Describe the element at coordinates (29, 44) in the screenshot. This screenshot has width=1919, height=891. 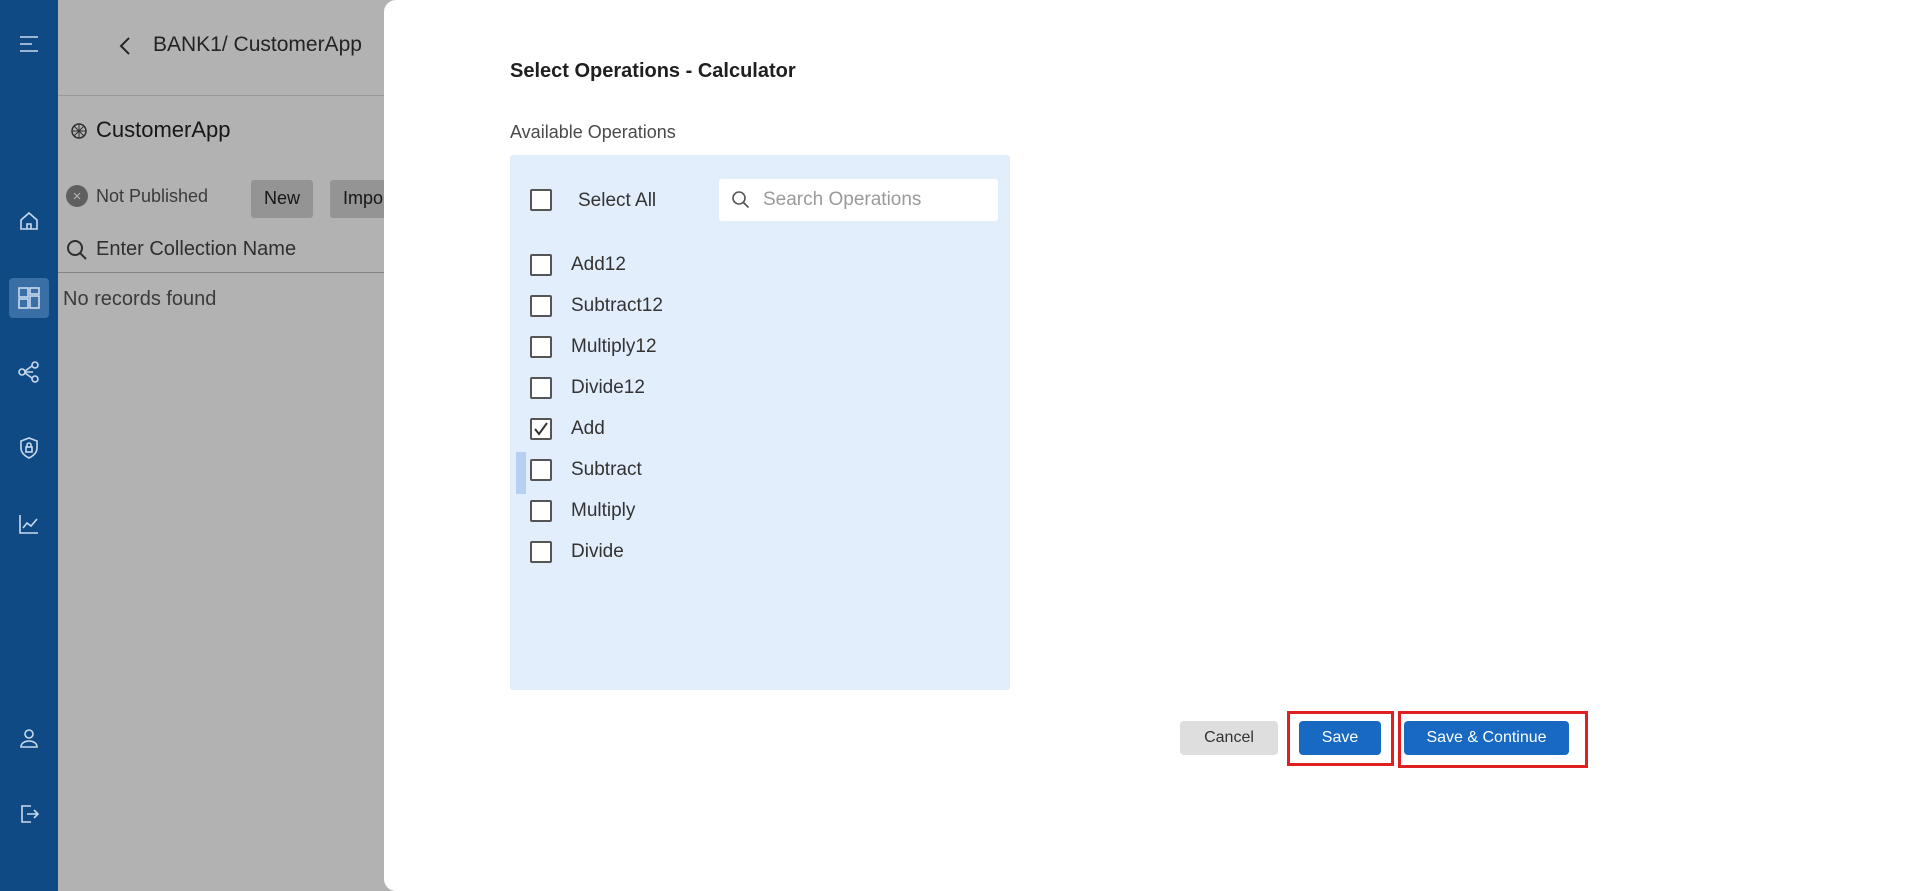
I see `menu-icon` at that location.